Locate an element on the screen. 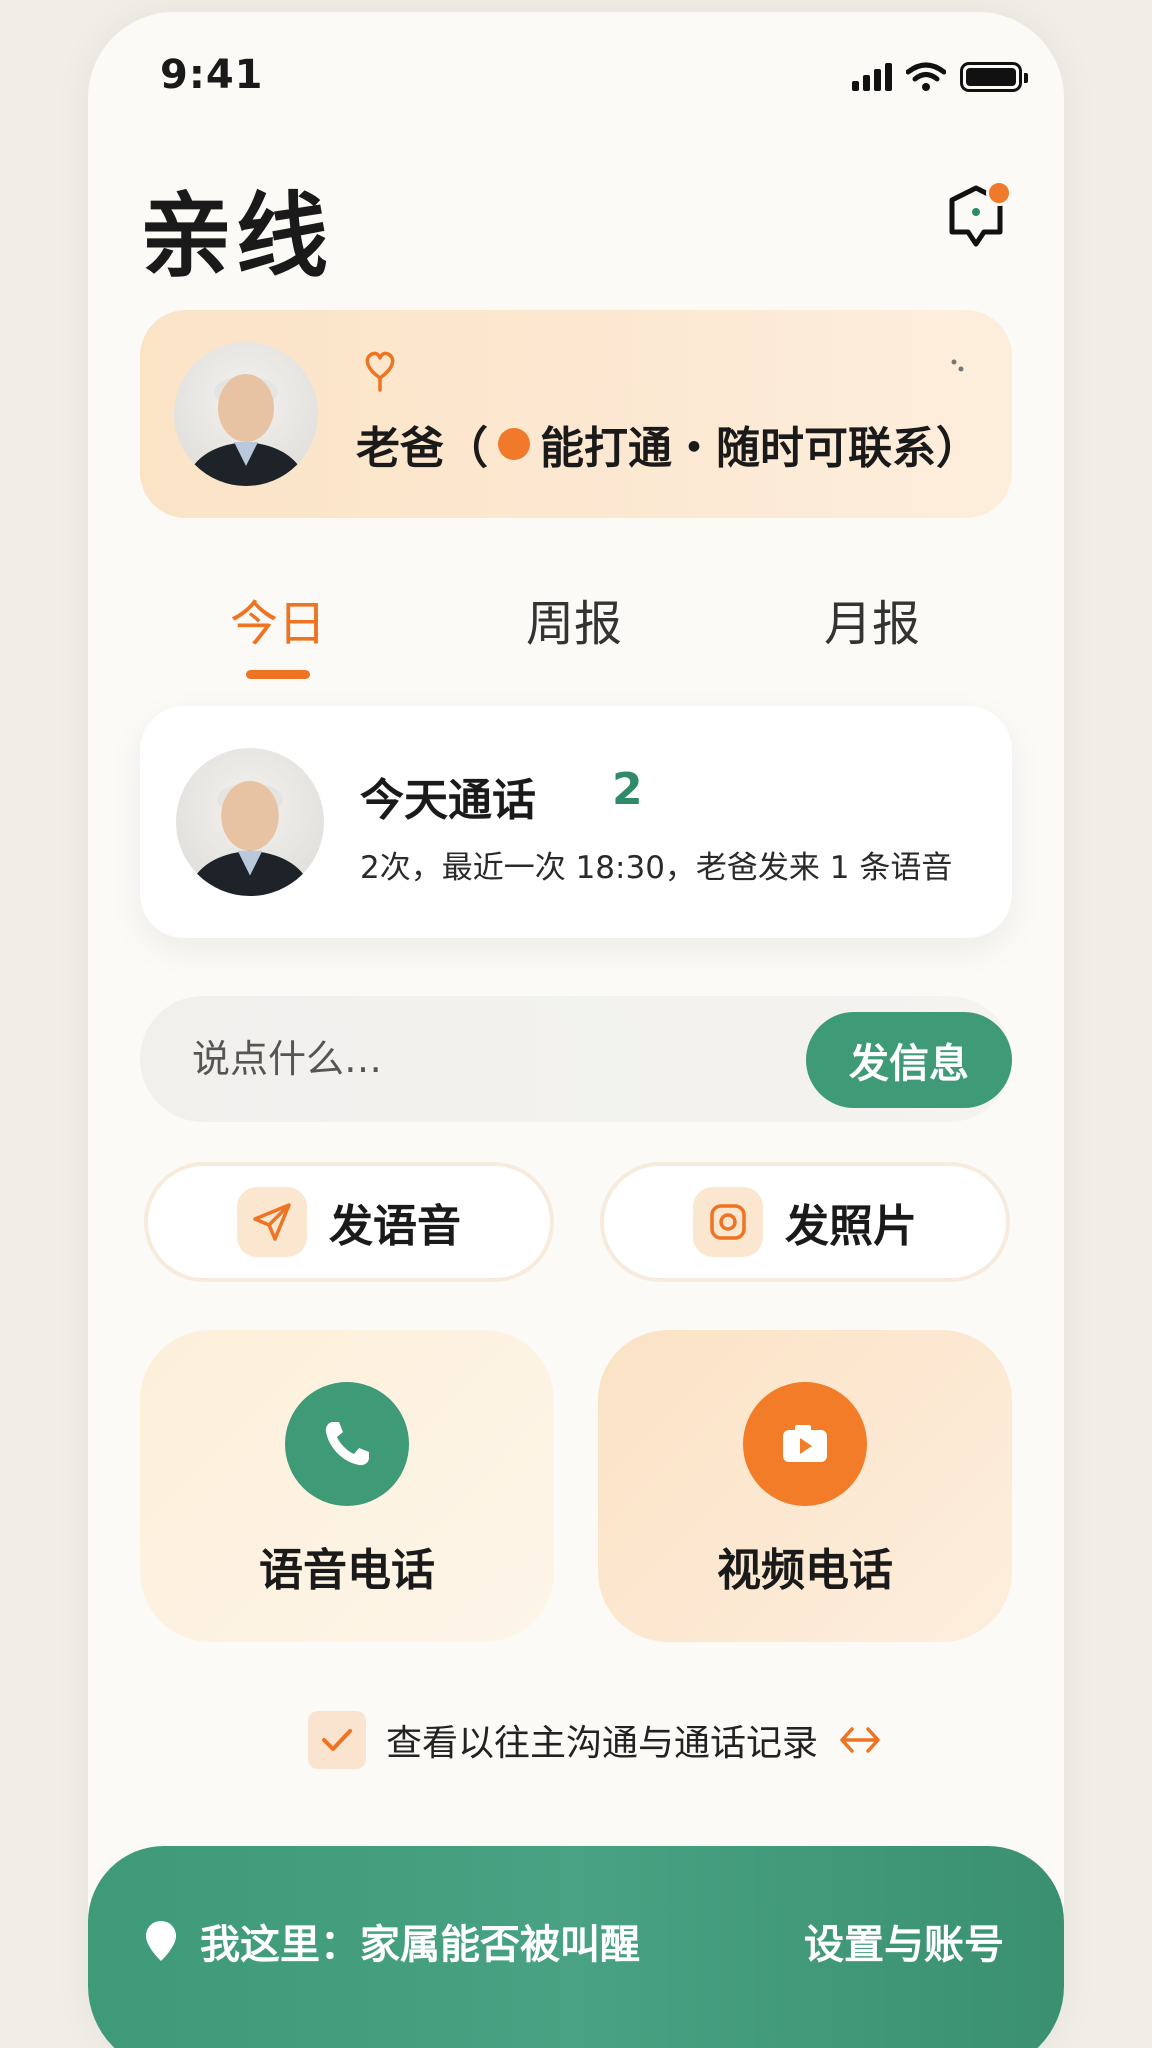  paper-plane-icon is located at coordinates (272, 1222).